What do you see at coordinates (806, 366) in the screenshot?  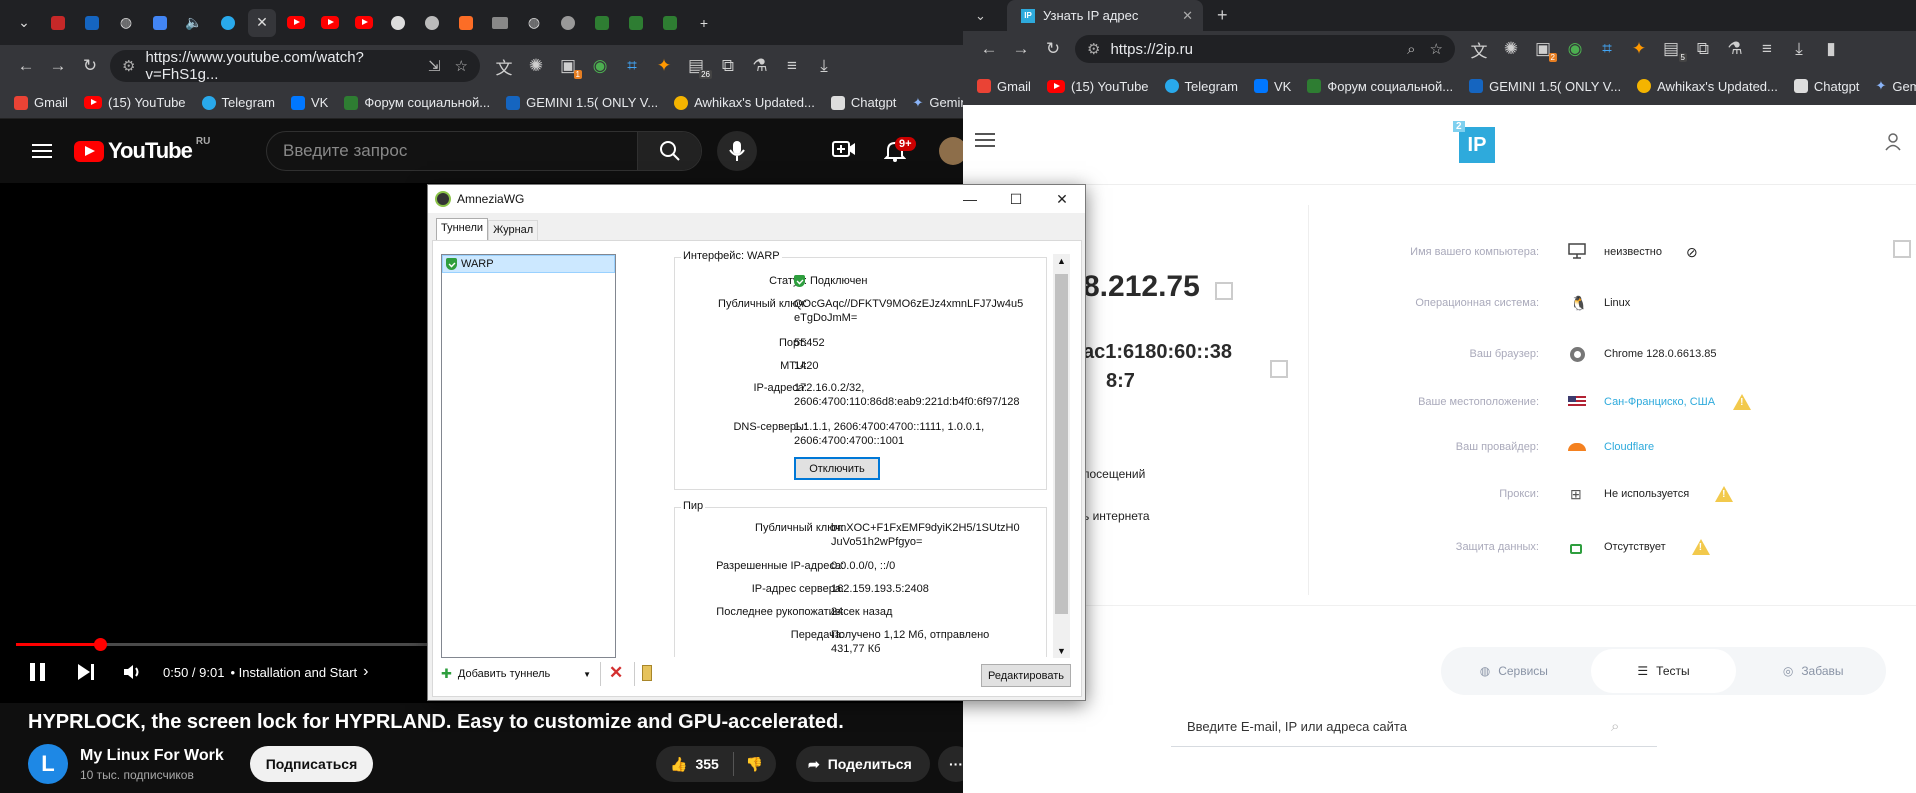 I see `mtu-value: 1420` at bounding box center [806, 366].